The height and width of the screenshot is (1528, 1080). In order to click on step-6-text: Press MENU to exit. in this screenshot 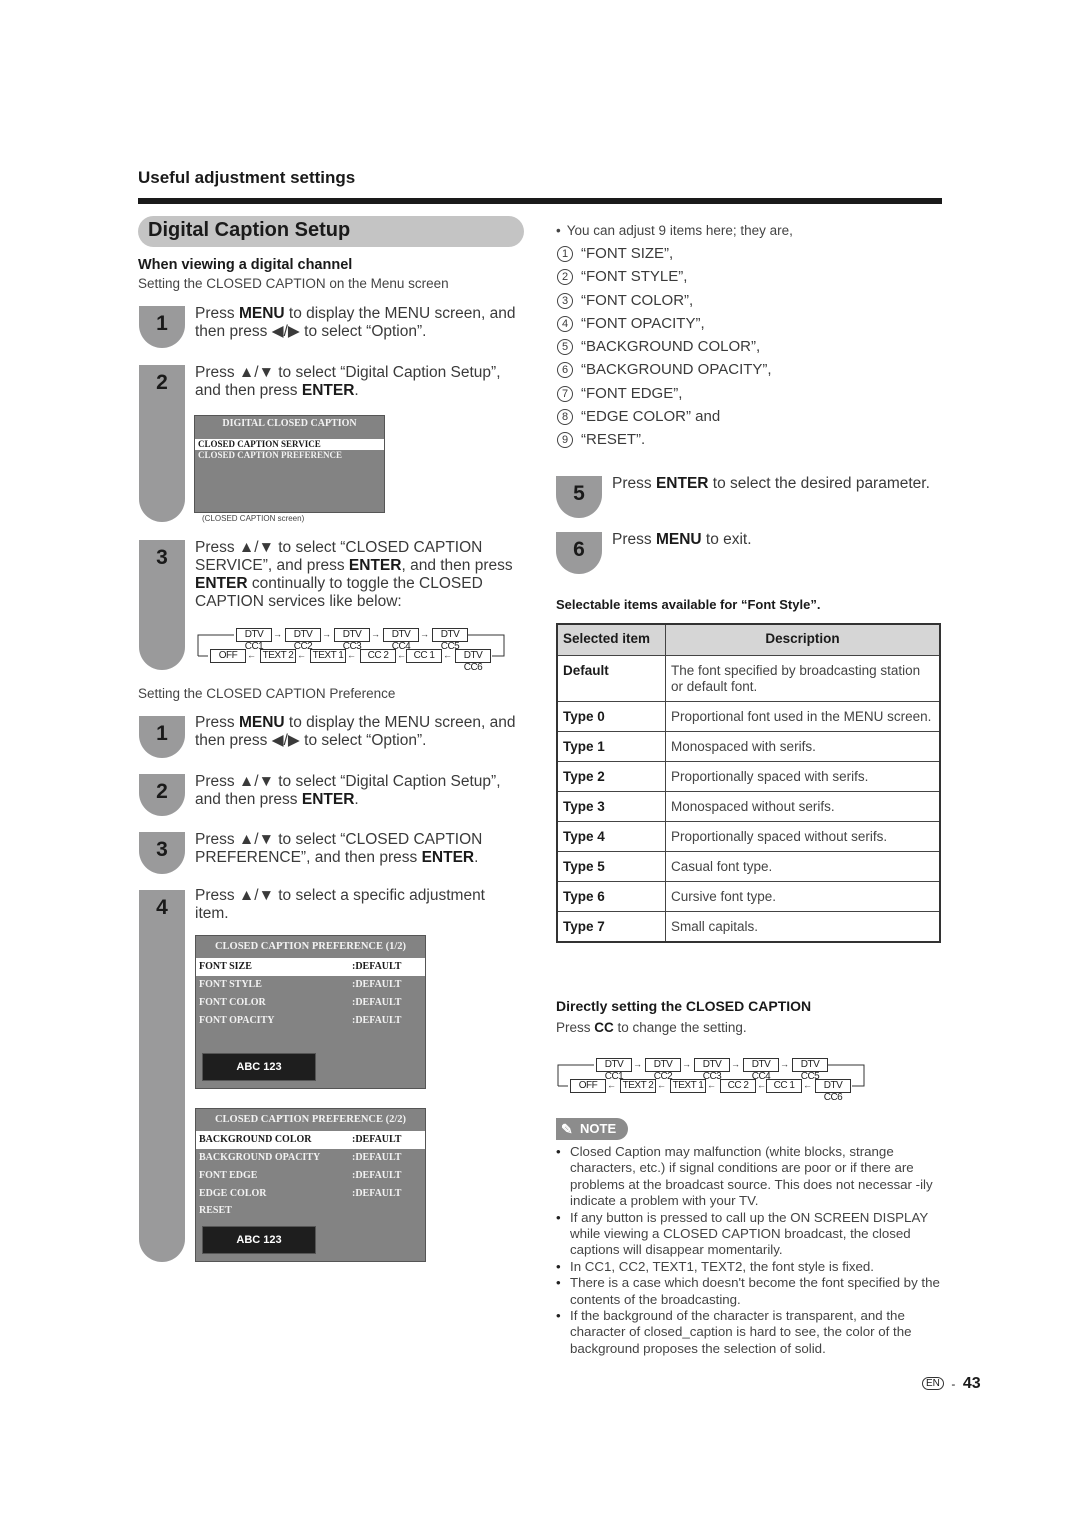, I will do `click(682, 539)`.